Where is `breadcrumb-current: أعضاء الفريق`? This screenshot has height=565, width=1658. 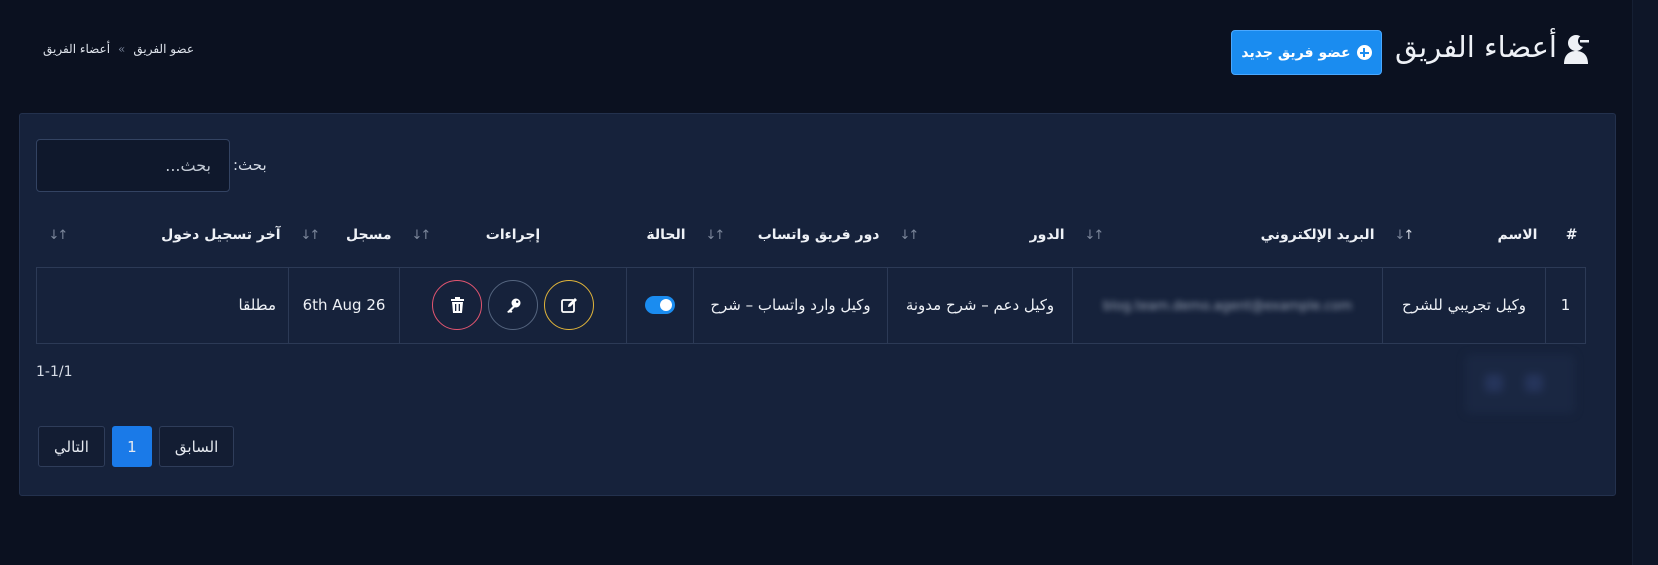 breadcrumb-current: أعضاء الفريق is located at coordinates (77, 49).